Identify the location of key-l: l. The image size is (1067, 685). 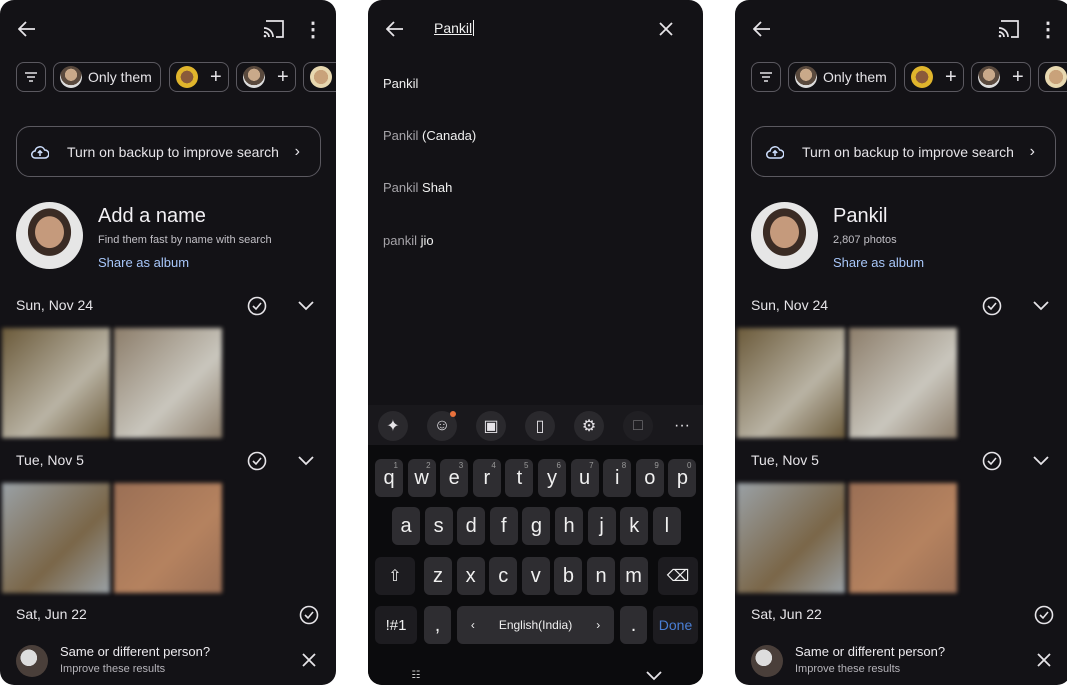
(666, 526).